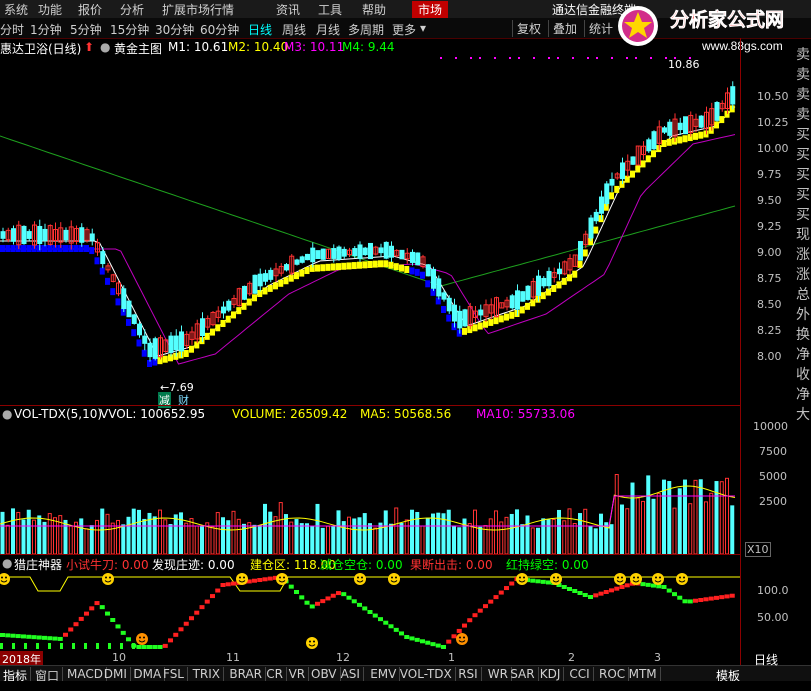  Describe the element at coordinates (294, 29) in the screenshot. I see `period-weekly: 周线` at that location.